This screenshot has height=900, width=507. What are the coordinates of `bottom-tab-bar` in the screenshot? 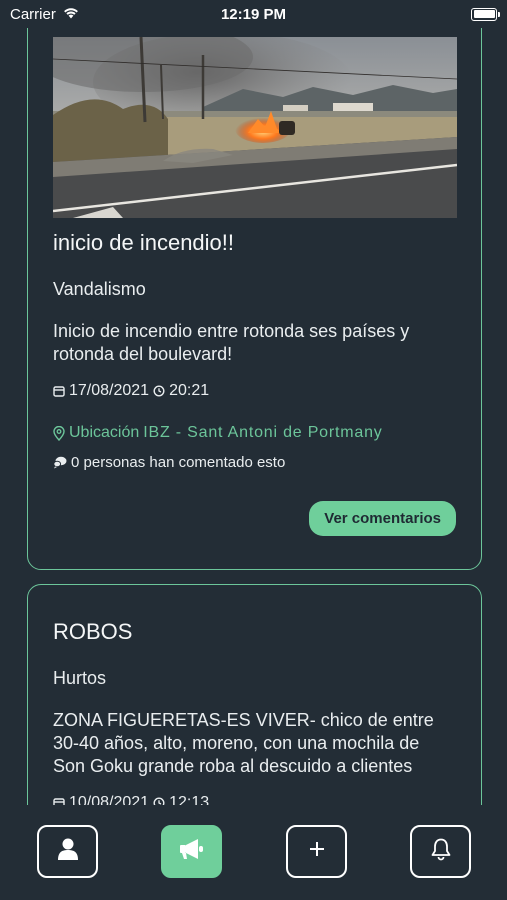 It's located at (253, 852).